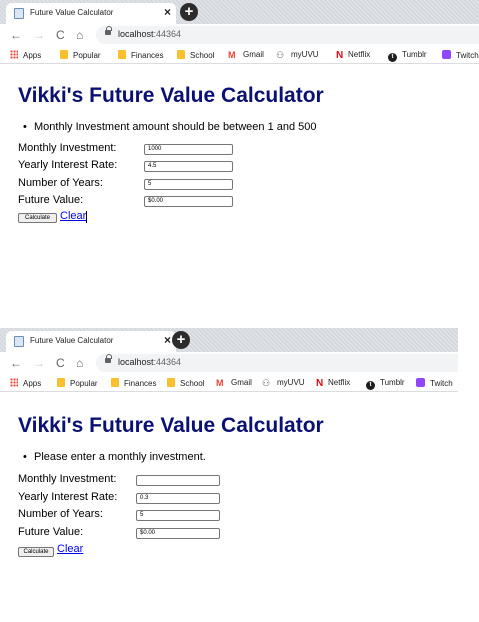  I want to click on validation-message: Please enter a monthly investment., so click(114, 457).